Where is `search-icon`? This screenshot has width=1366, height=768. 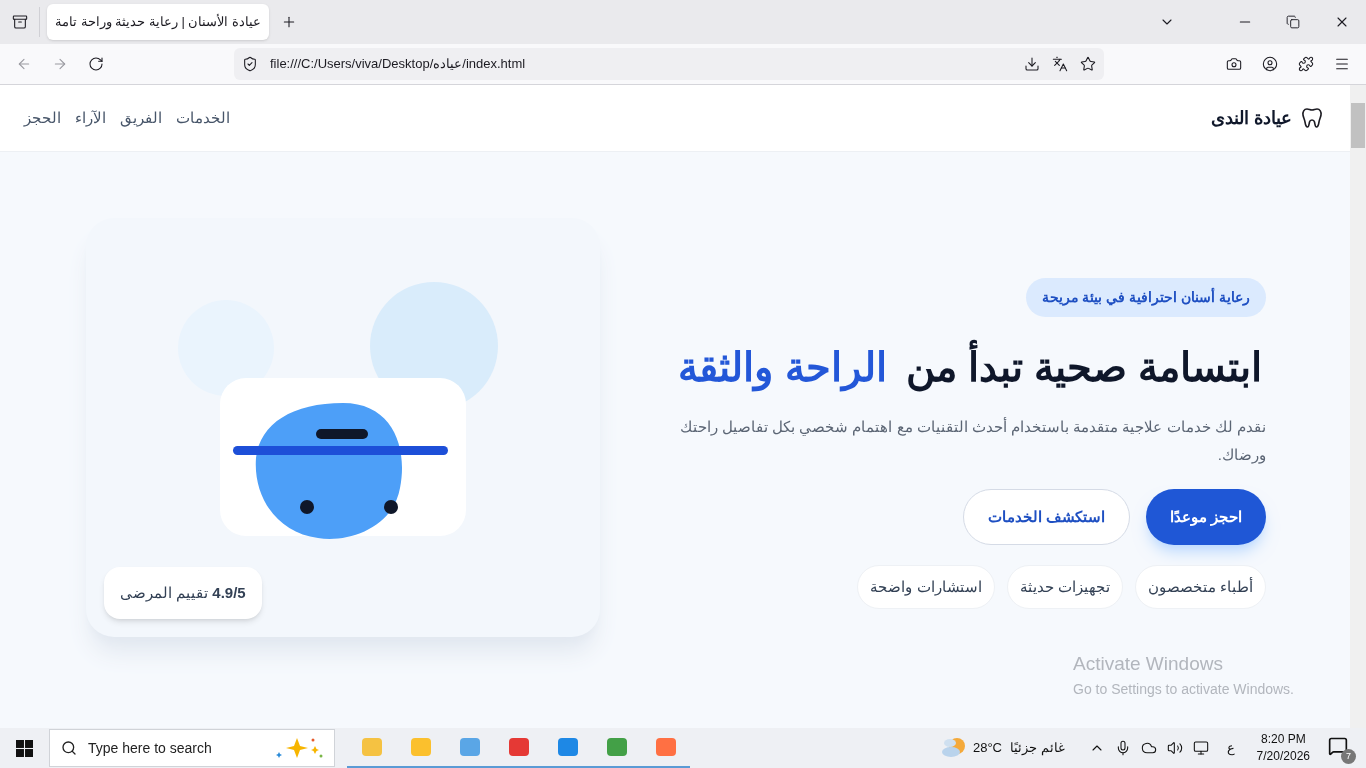 search-icon is located at coordinates (69, 748).